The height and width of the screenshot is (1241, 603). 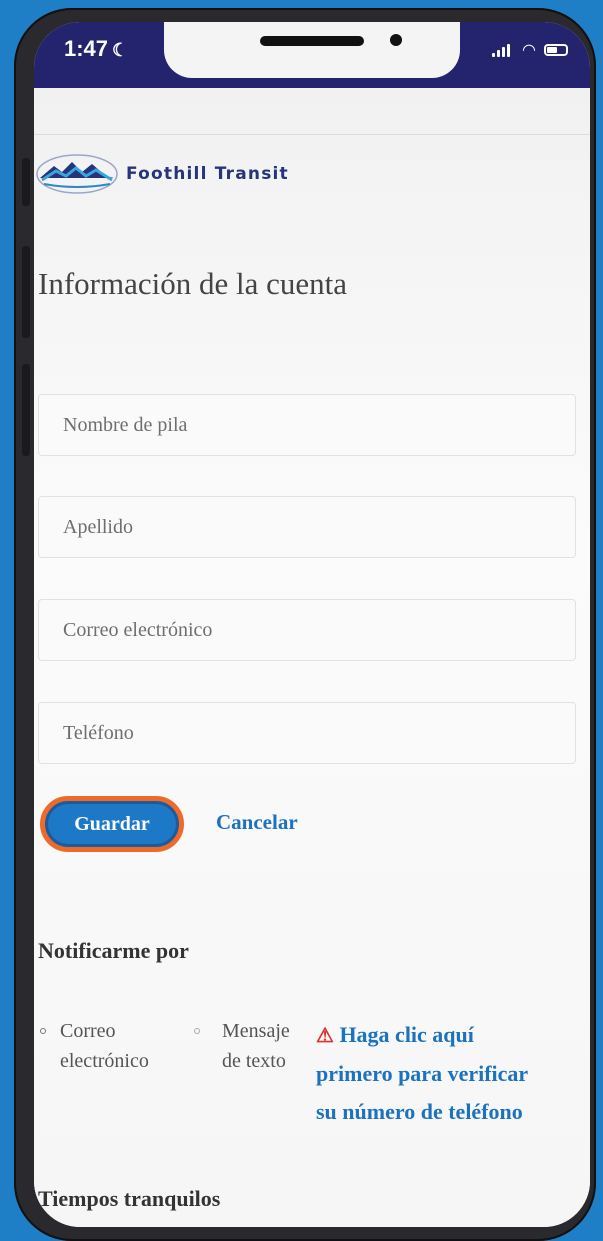 What do you see at coordinates (556, 49) in the screenshot?
I see `battery-icon` at bounding box center [556, 49].